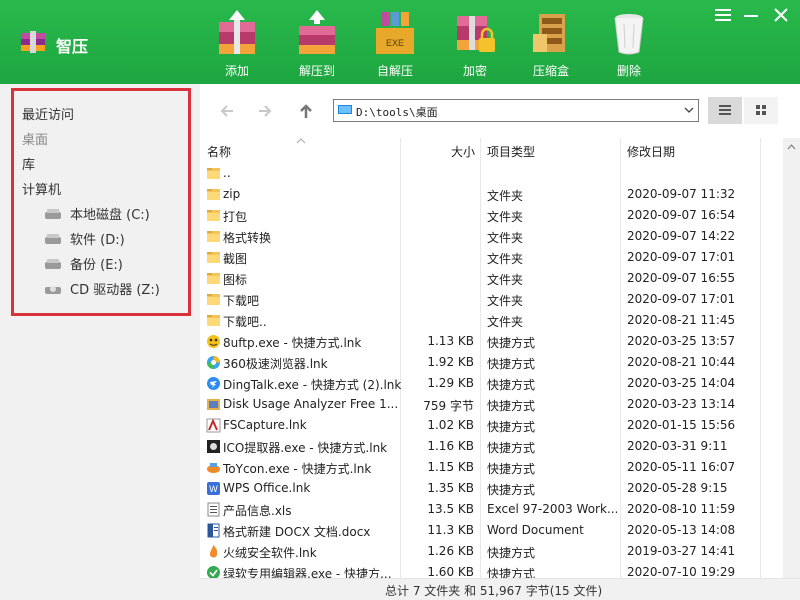 Image resolution: width=800 pixels, height=600 pixels. Describe the element at coordinates (213, 341) in the screenshot. I see `ftp-icon` at that location.